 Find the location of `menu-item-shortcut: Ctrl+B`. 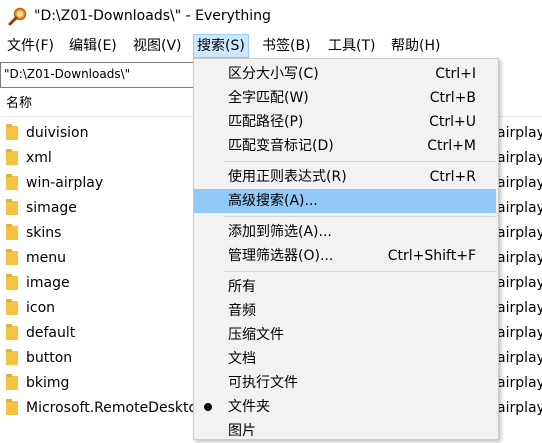

menu-item-shortcut: Ctrl+B is located at coordinates (452, 98).